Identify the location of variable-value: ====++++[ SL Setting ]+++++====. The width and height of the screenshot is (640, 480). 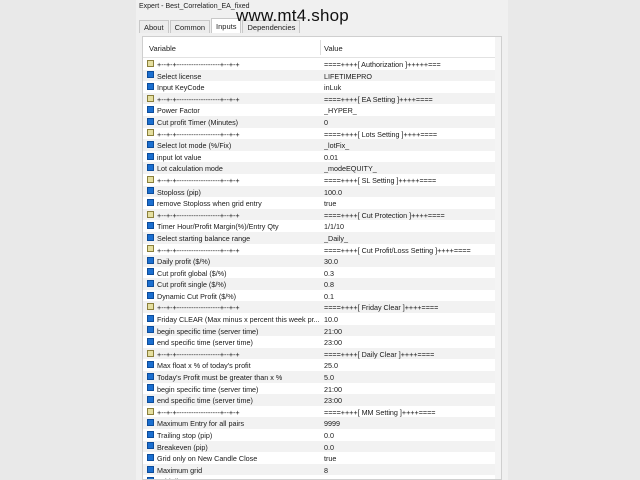
(411, 180).